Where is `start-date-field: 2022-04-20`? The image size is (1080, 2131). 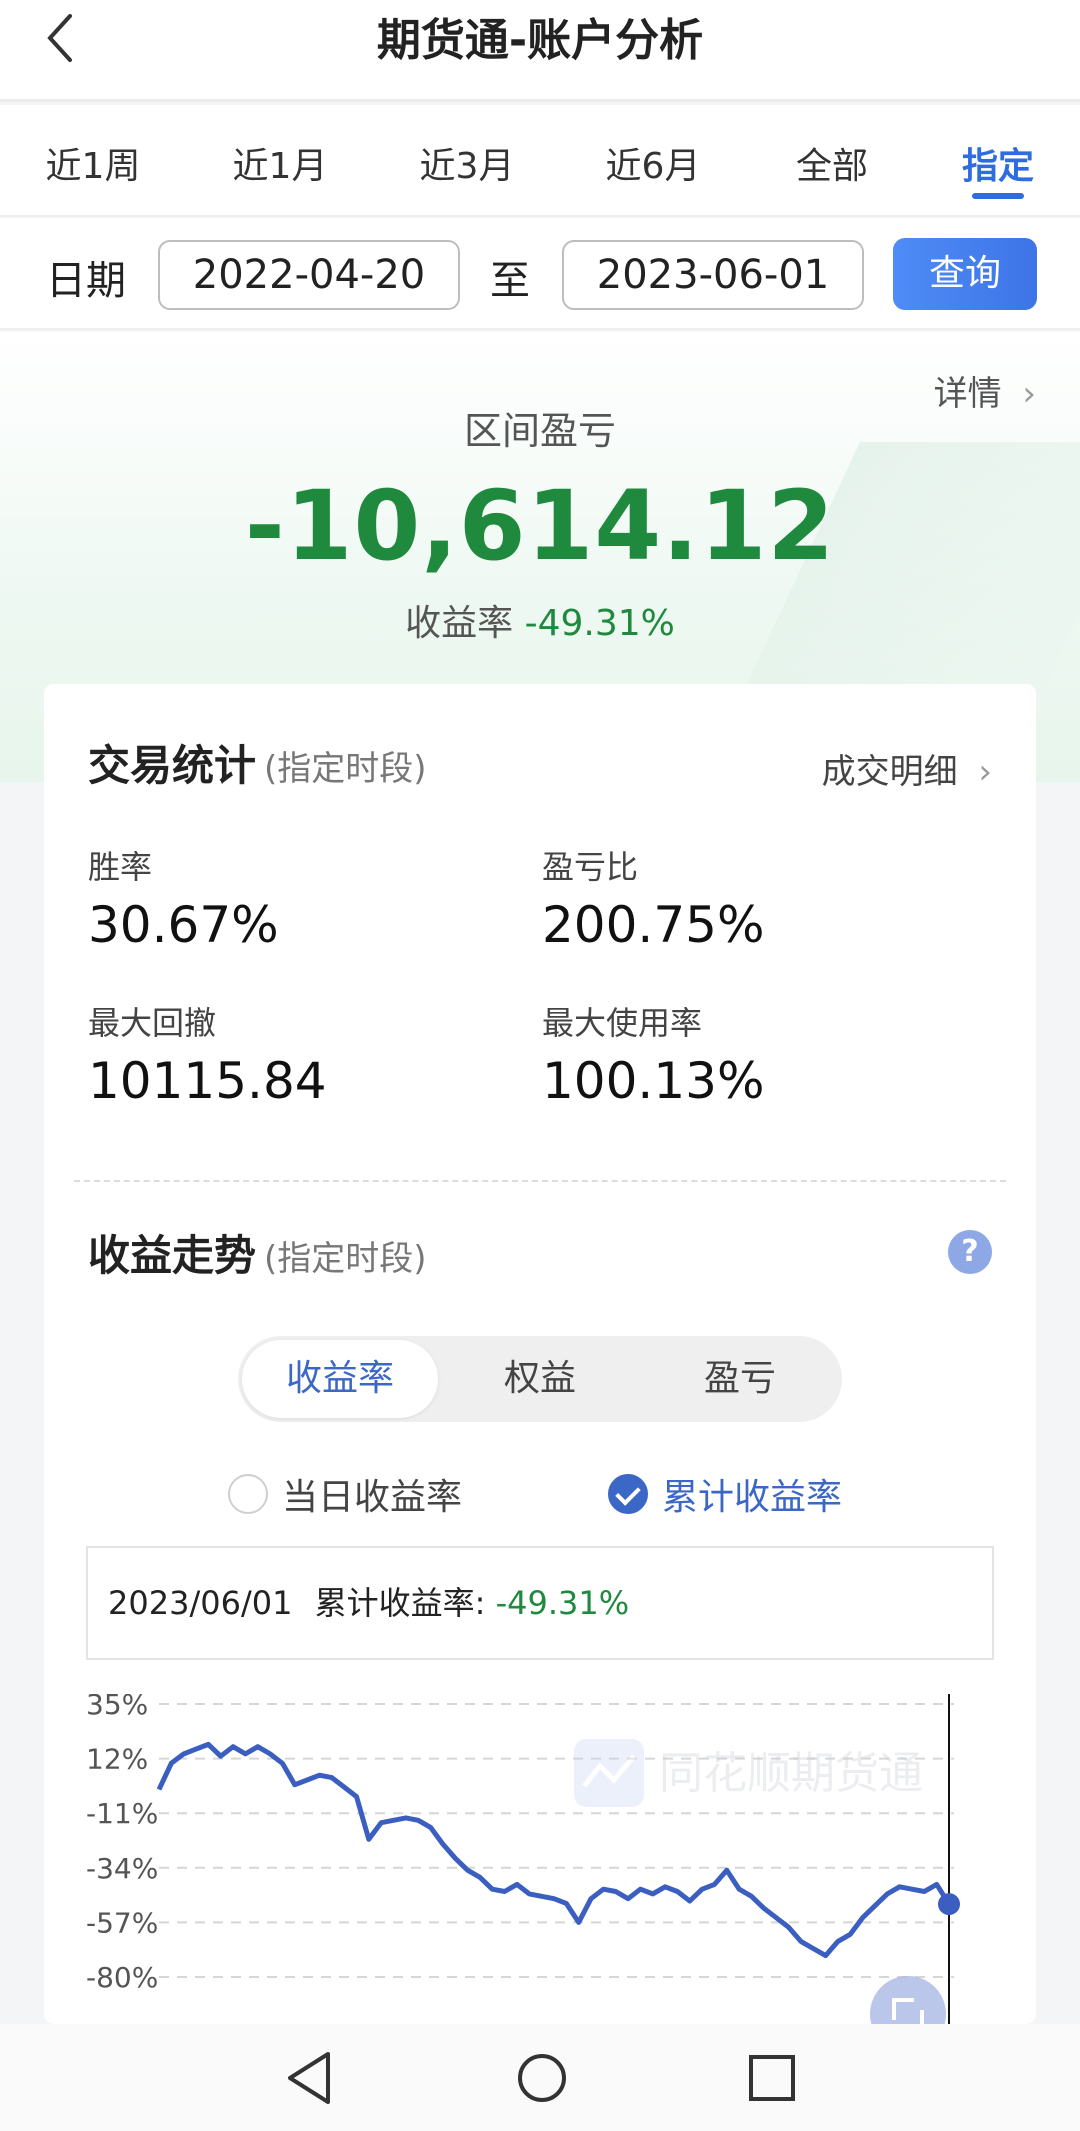
start-date-field: 2022-04-20 is located at coordinates (309, 275).